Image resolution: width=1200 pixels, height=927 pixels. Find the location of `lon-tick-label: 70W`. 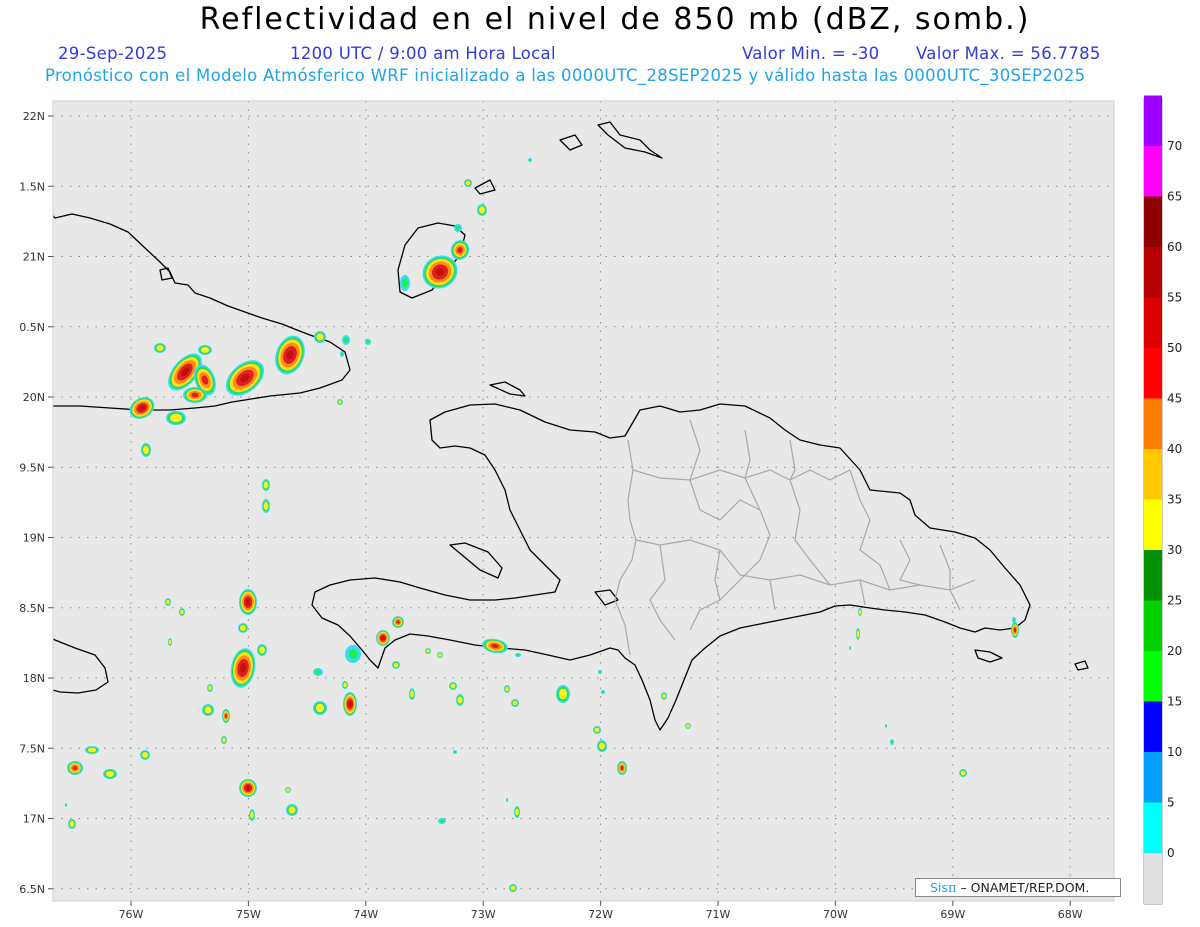

lon-tick-label: 70W is located at coordinates (835, 914).